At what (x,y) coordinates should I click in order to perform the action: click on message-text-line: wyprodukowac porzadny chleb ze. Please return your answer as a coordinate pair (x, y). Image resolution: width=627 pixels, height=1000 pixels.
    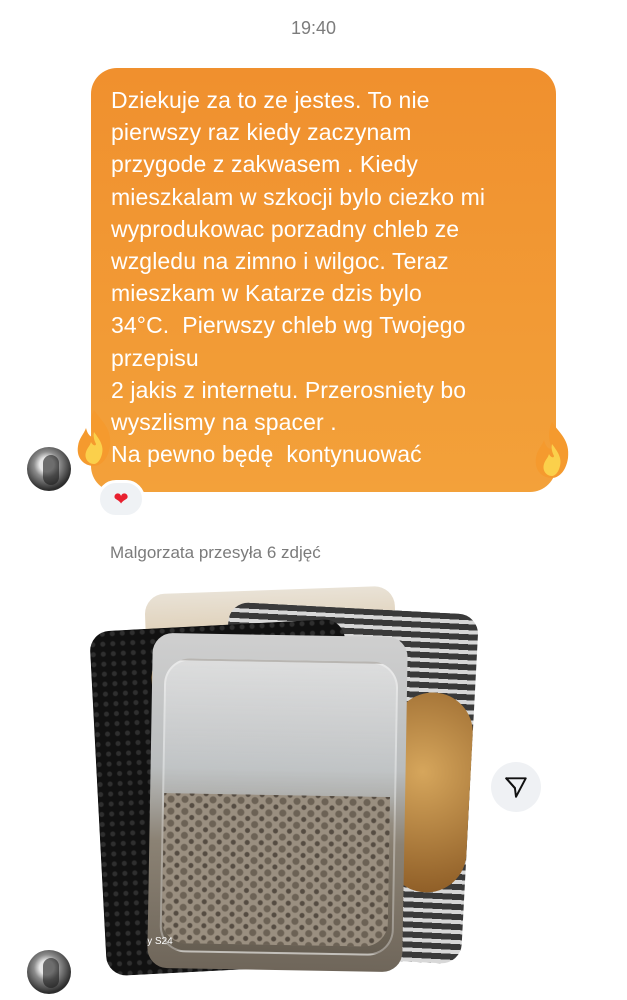
    Looking at the image, I should click on (285, 228).